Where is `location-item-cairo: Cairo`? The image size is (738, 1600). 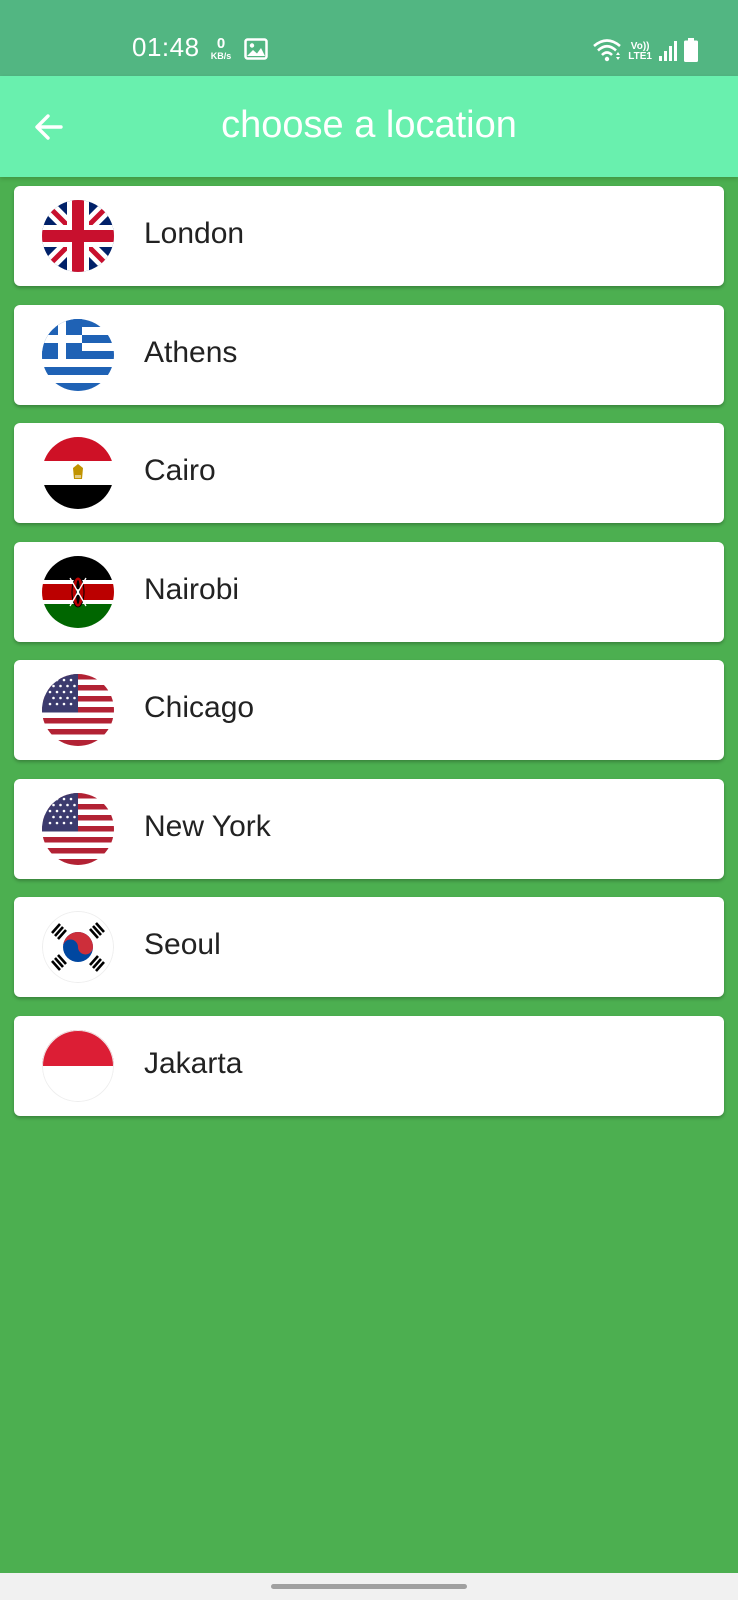
location-item-cairo: Cairo is located at coordinates (369, 473).